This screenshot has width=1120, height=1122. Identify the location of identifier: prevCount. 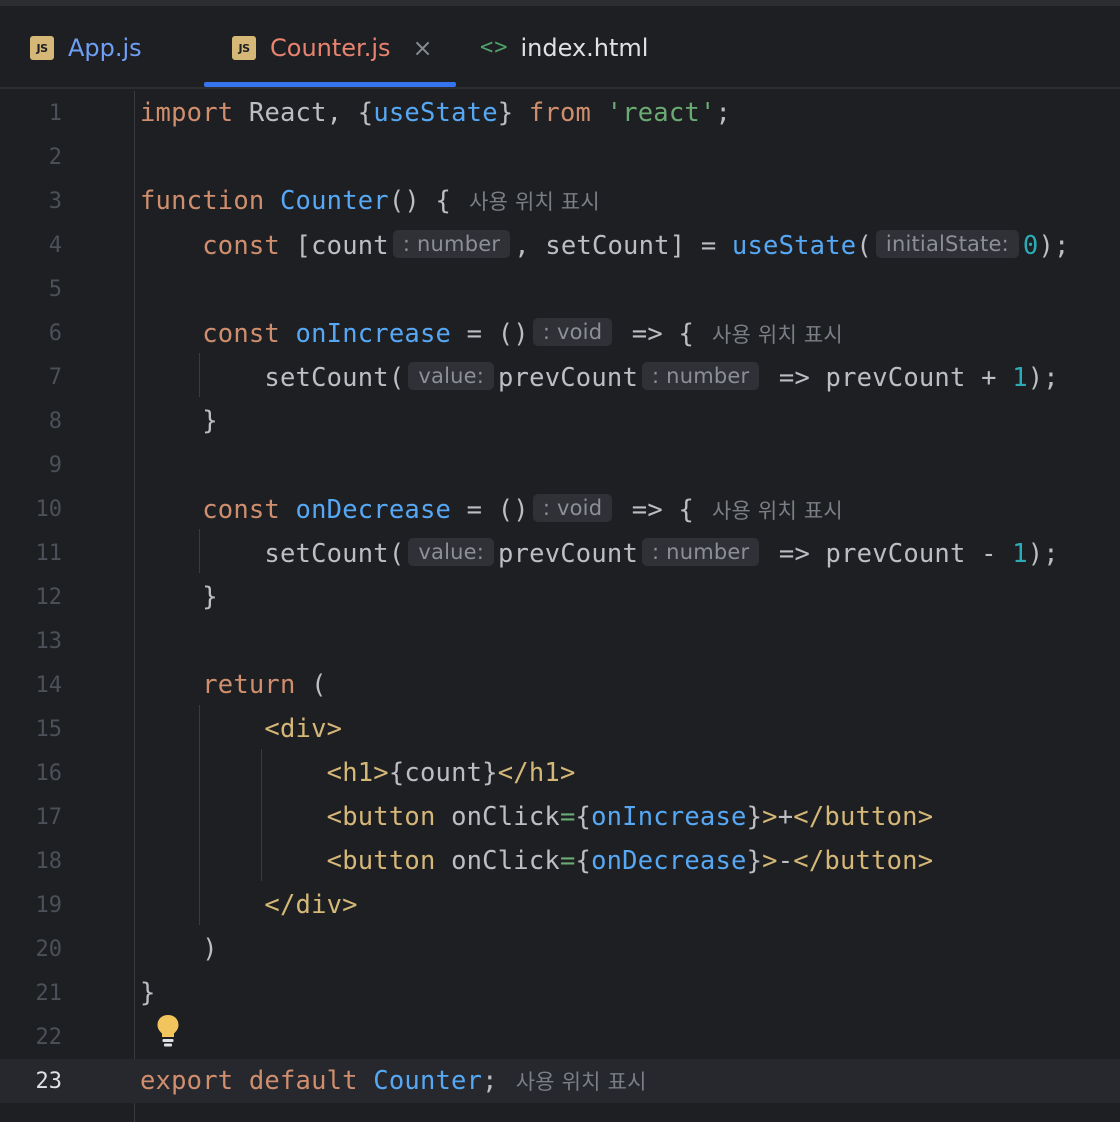
(568, 377).